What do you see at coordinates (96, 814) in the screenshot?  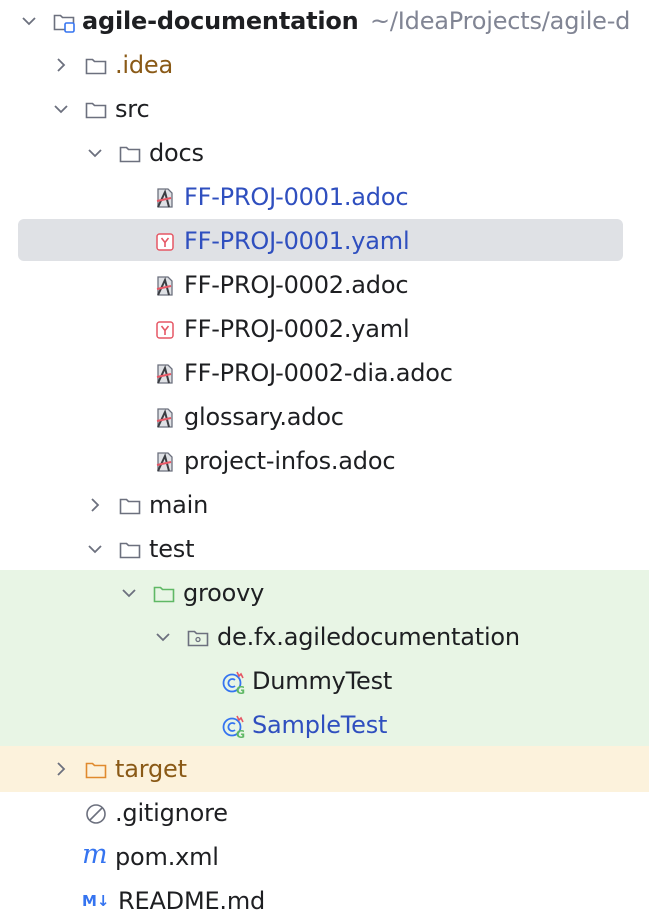 I see `ignore-file-icon` at bounding box center [96, 814].